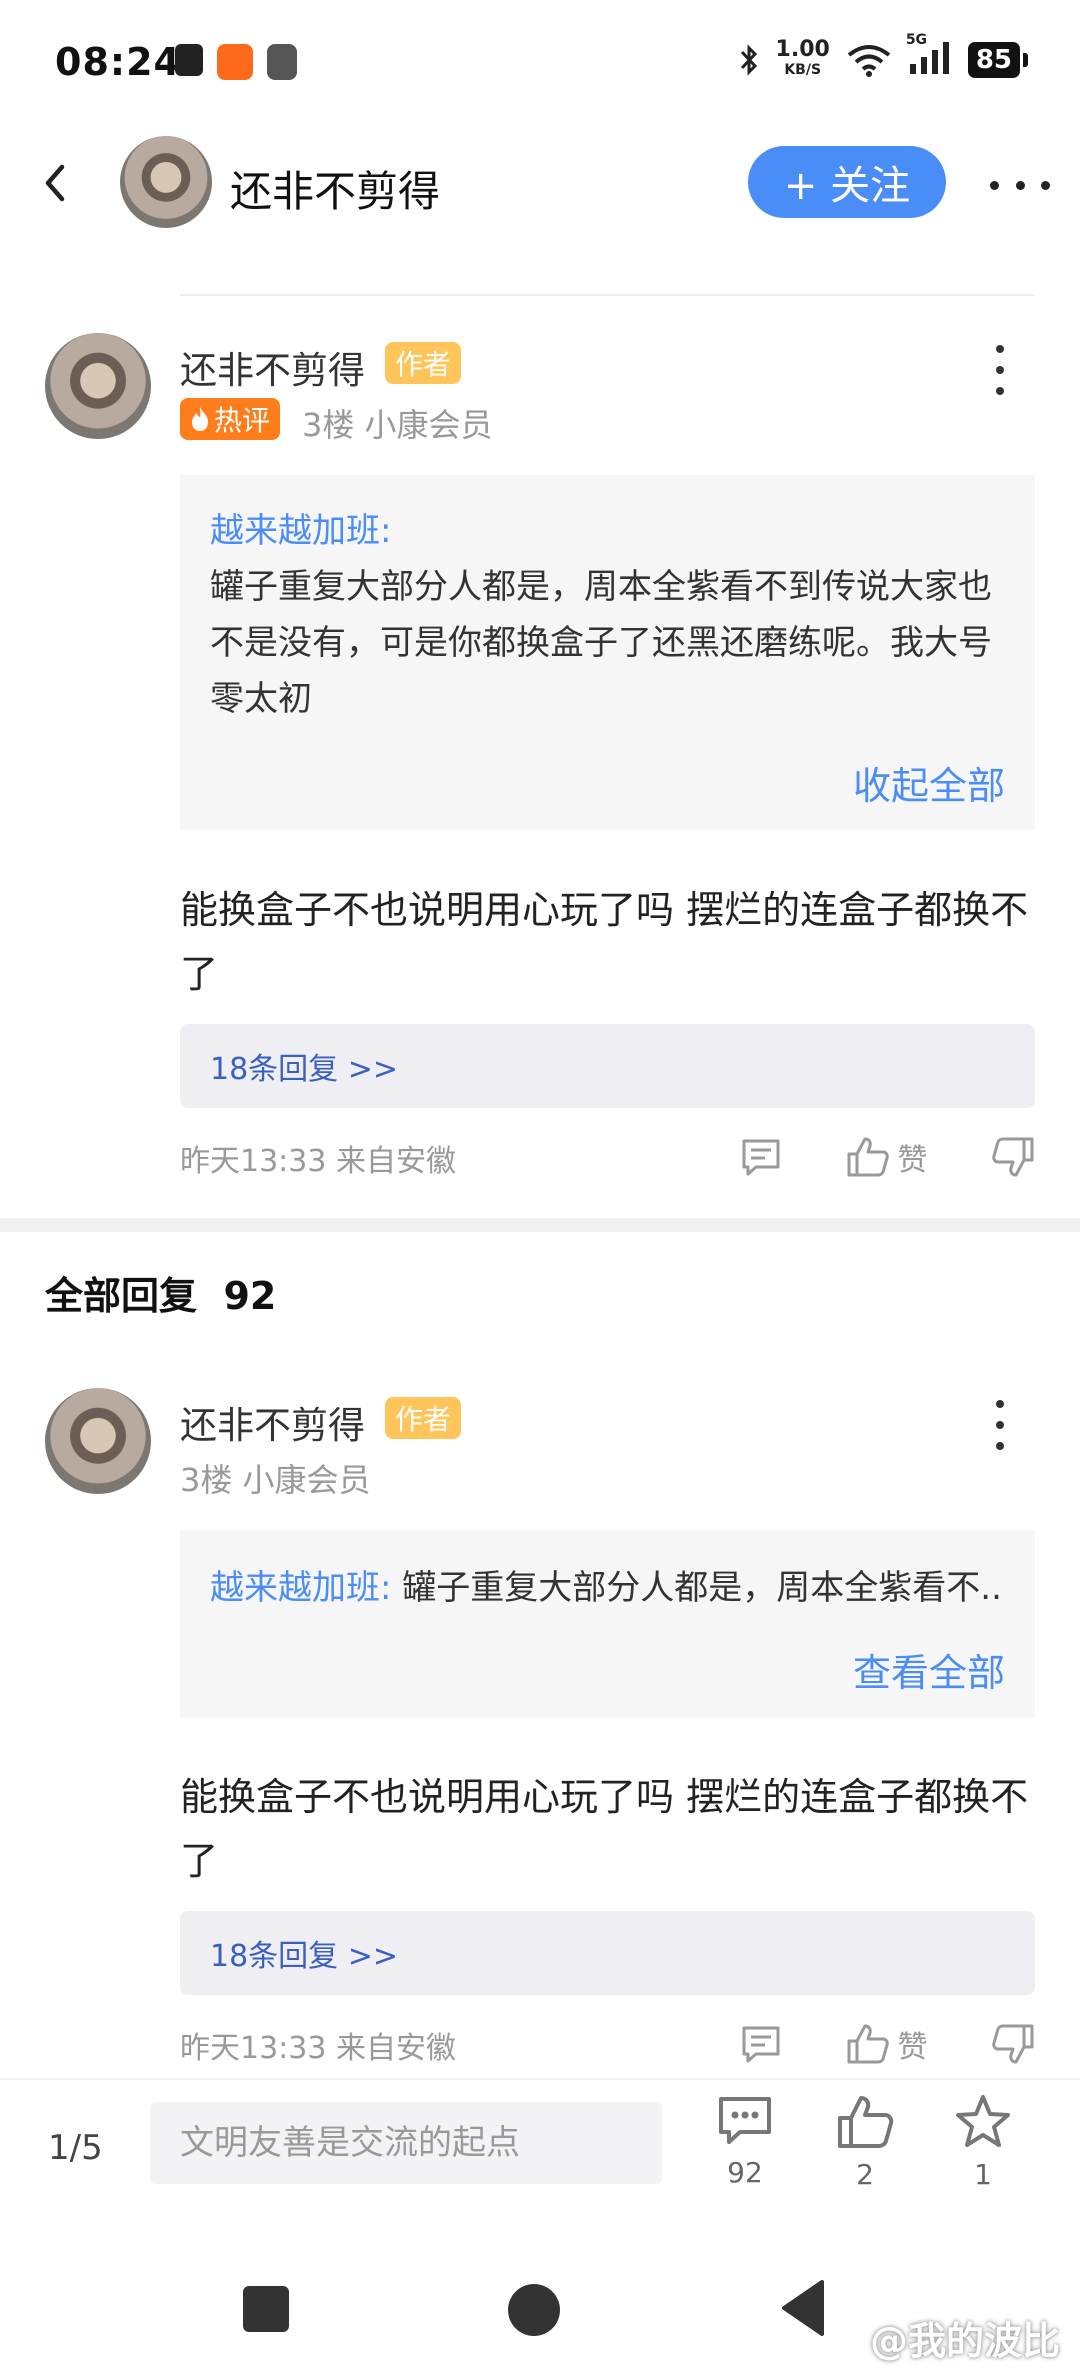 The height and width of the screenshot is (2375, 1080). What do you see at coordinates (964, 2341) in the screenshot?
I see `watermark: @我的波比` at bounding box center [964, 2341].